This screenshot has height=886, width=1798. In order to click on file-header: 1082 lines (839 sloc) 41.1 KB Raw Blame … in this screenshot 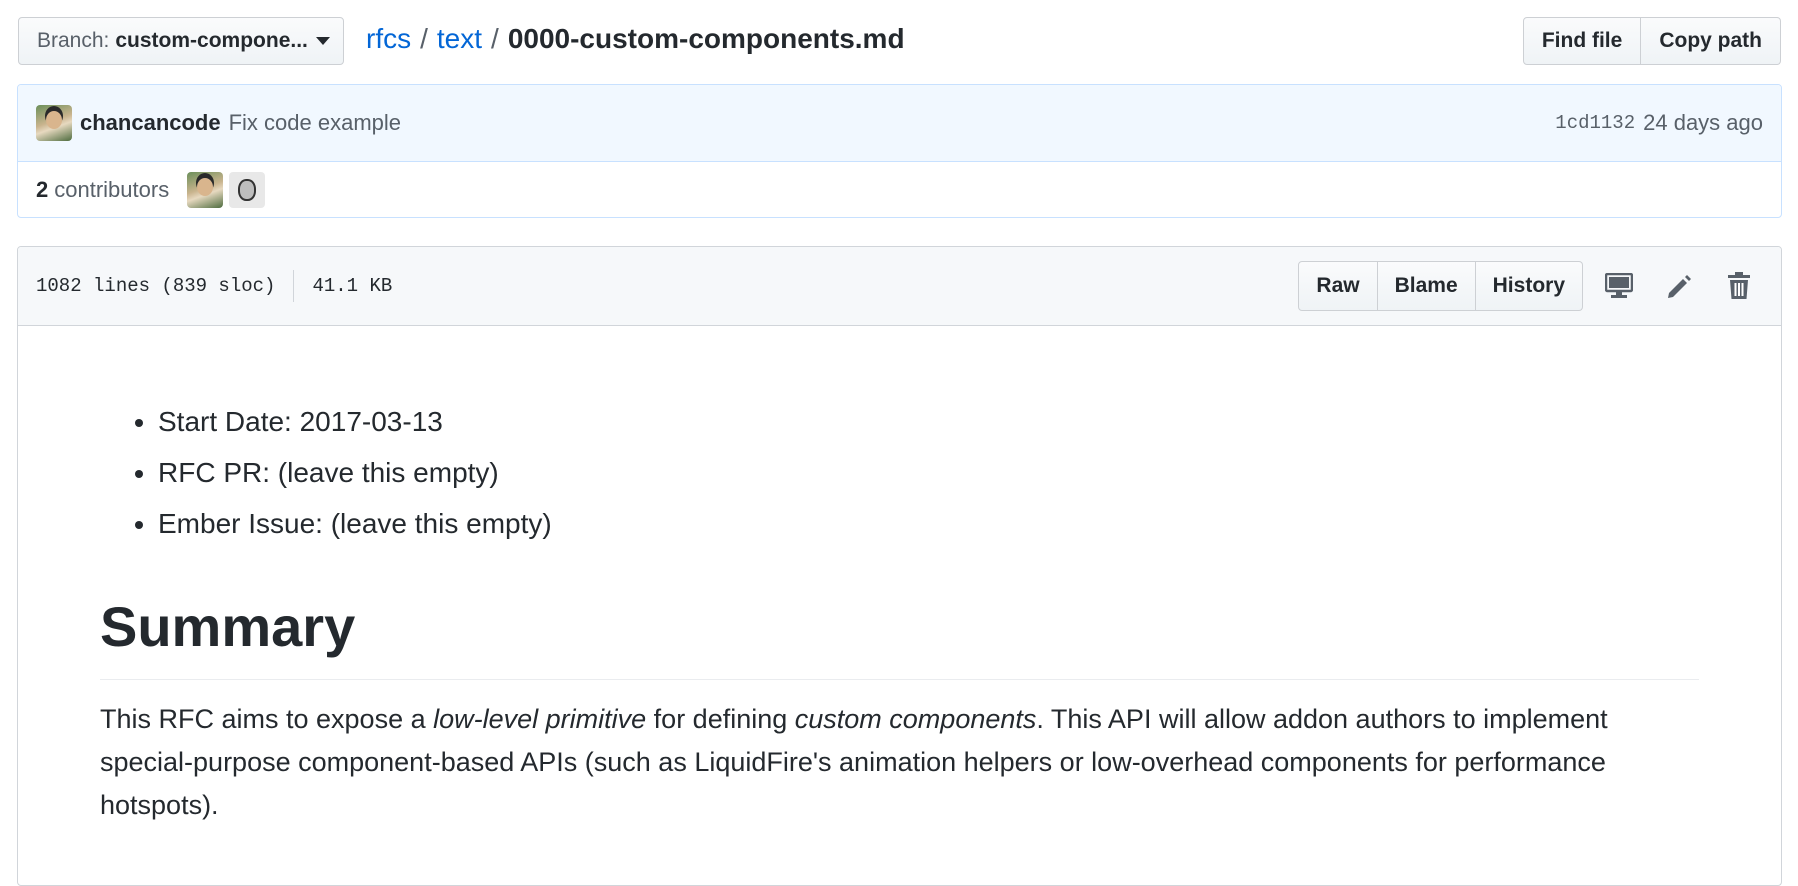, I will do `click(899, 286)`.